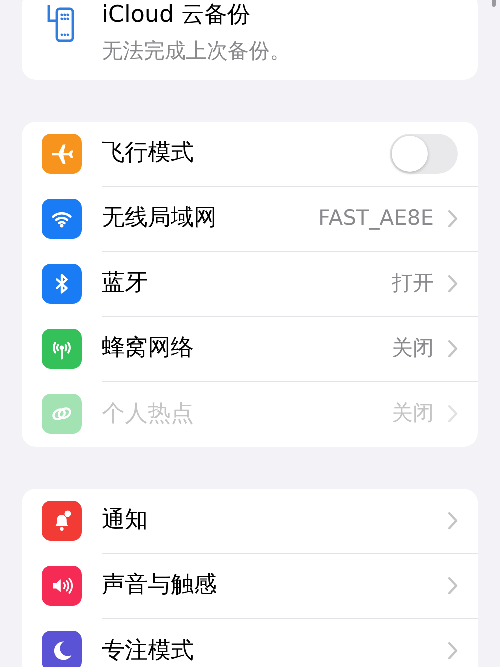  Describe the element at coordinates (160, 219) in the screenshot. I see `row-label: 无线局域网` at that location.